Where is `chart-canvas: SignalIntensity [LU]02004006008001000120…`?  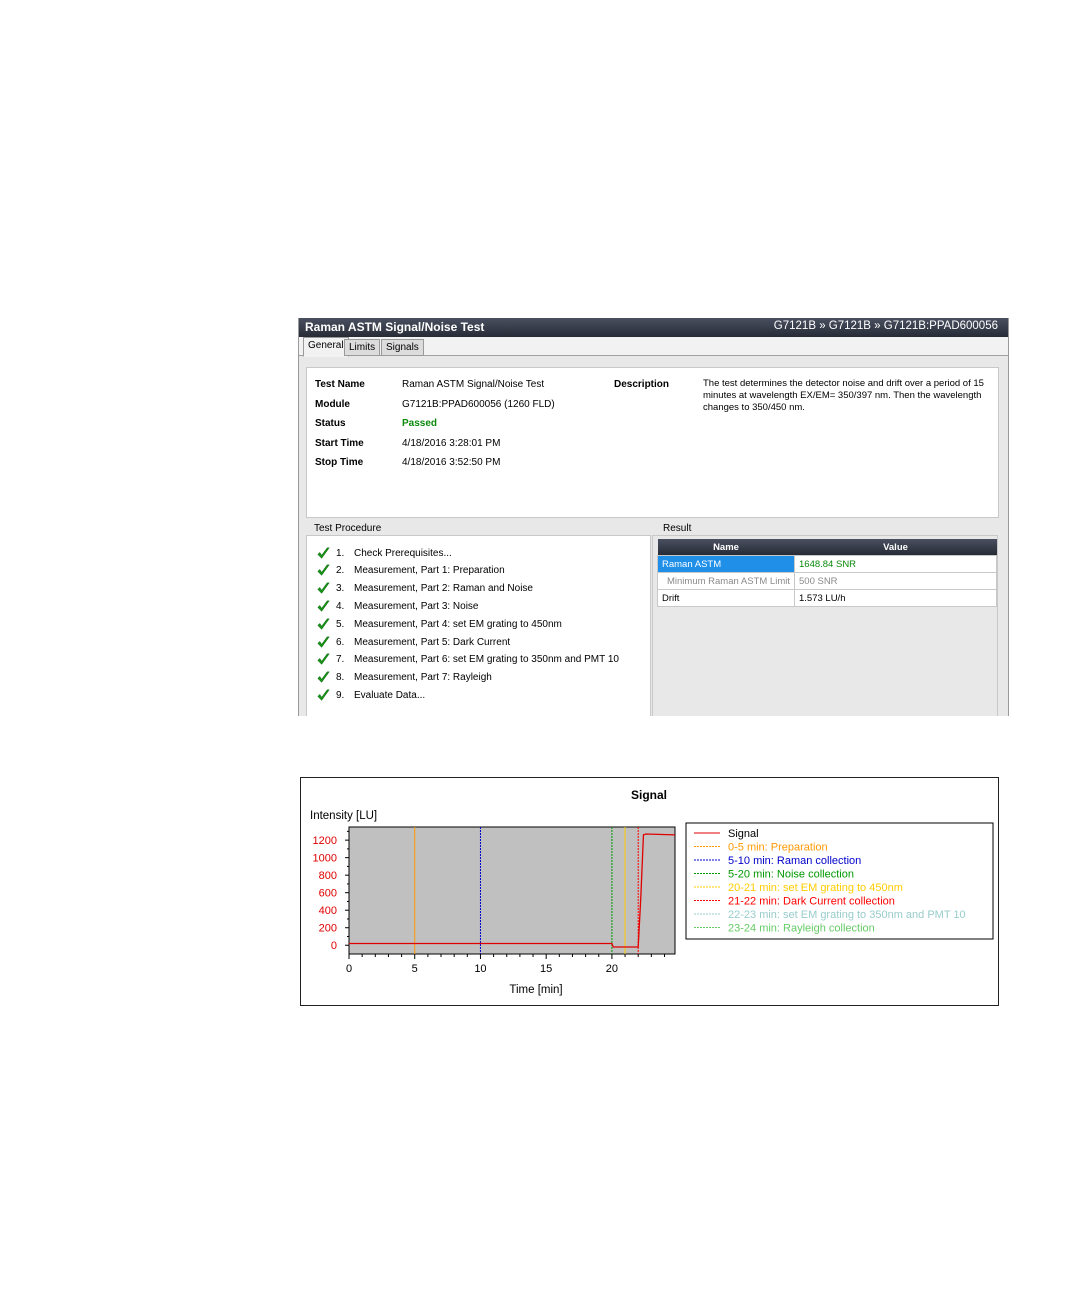 chart-canvas: SignalIntensity [LU]02004006008001000120… is located at coordinates (652, 892).